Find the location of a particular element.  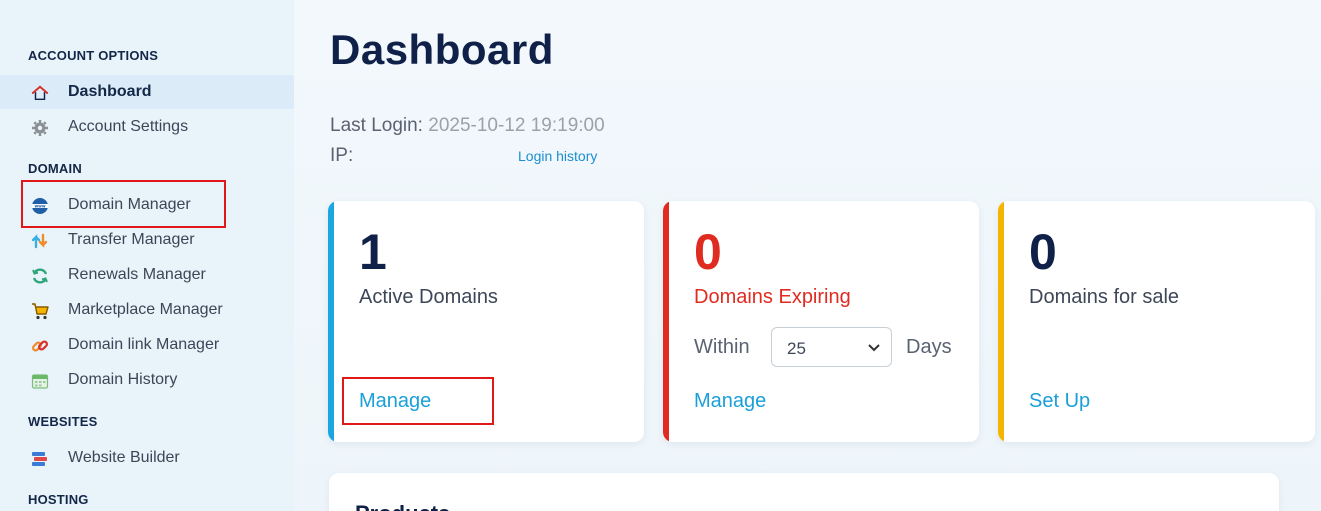

link-icon is located at coordinates (40, 346).